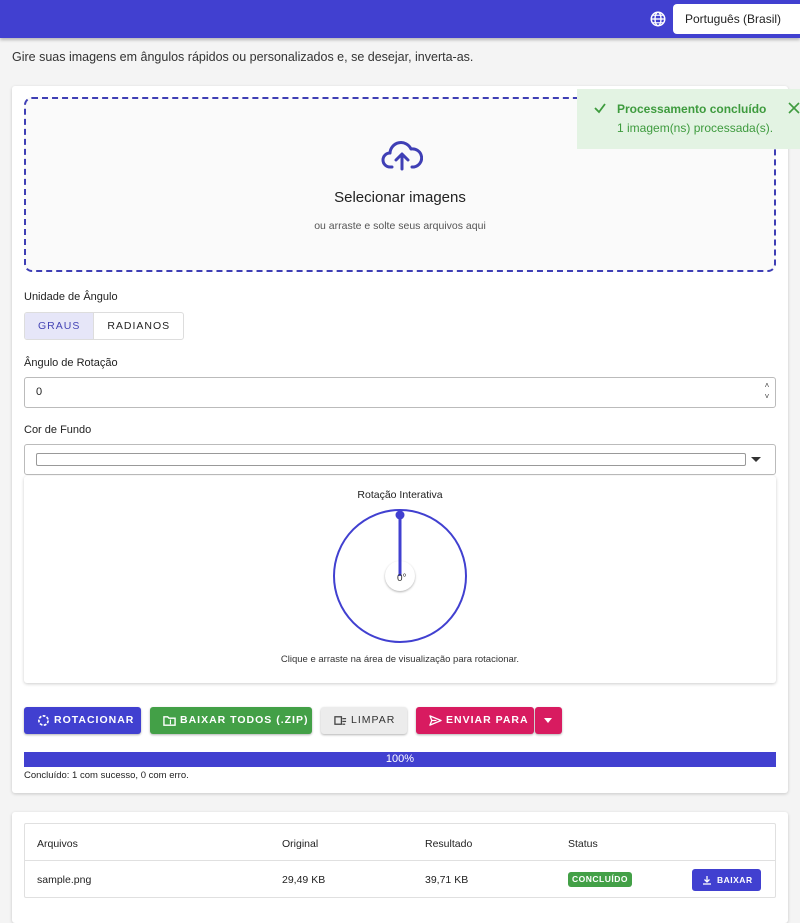  What do you see at coordinates (244, 720) in the screenshot?
I see `download-all-label: BAIXAR TODOS (.ZIP)` at bounding box center [244, 720].